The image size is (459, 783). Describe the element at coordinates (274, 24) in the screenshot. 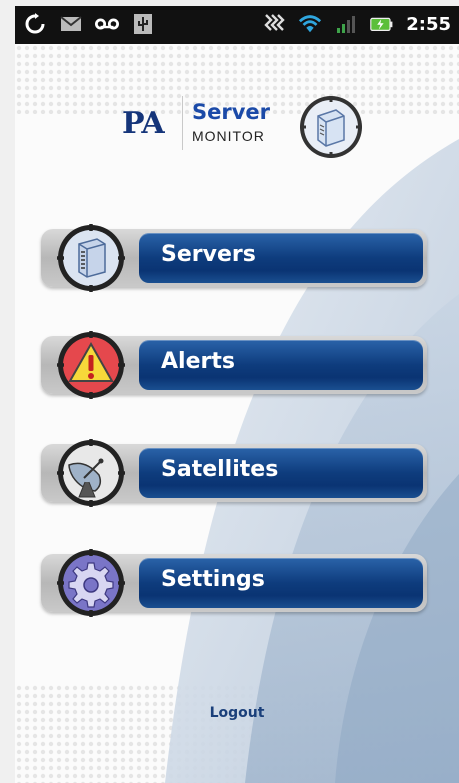

I see `vibrate-icon` at that location.